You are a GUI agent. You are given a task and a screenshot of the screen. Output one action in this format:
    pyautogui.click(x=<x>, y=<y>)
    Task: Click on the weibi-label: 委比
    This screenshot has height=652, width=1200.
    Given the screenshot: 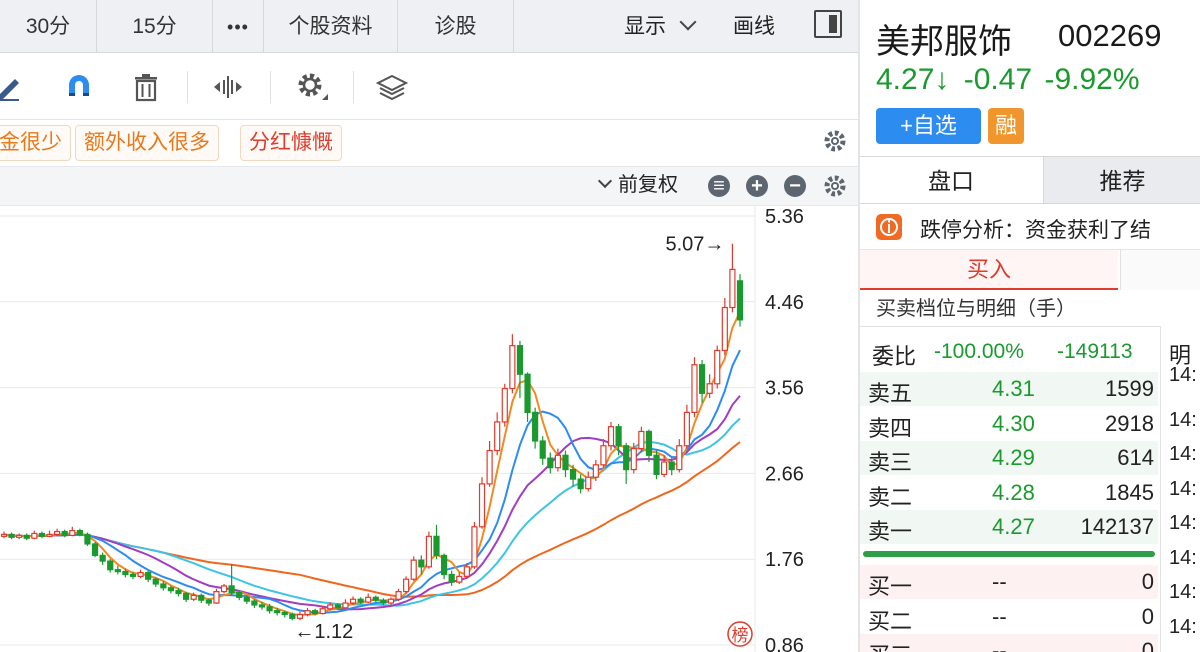 What is the action you would take?
    pyautogui.click(x=894, y=356)
    